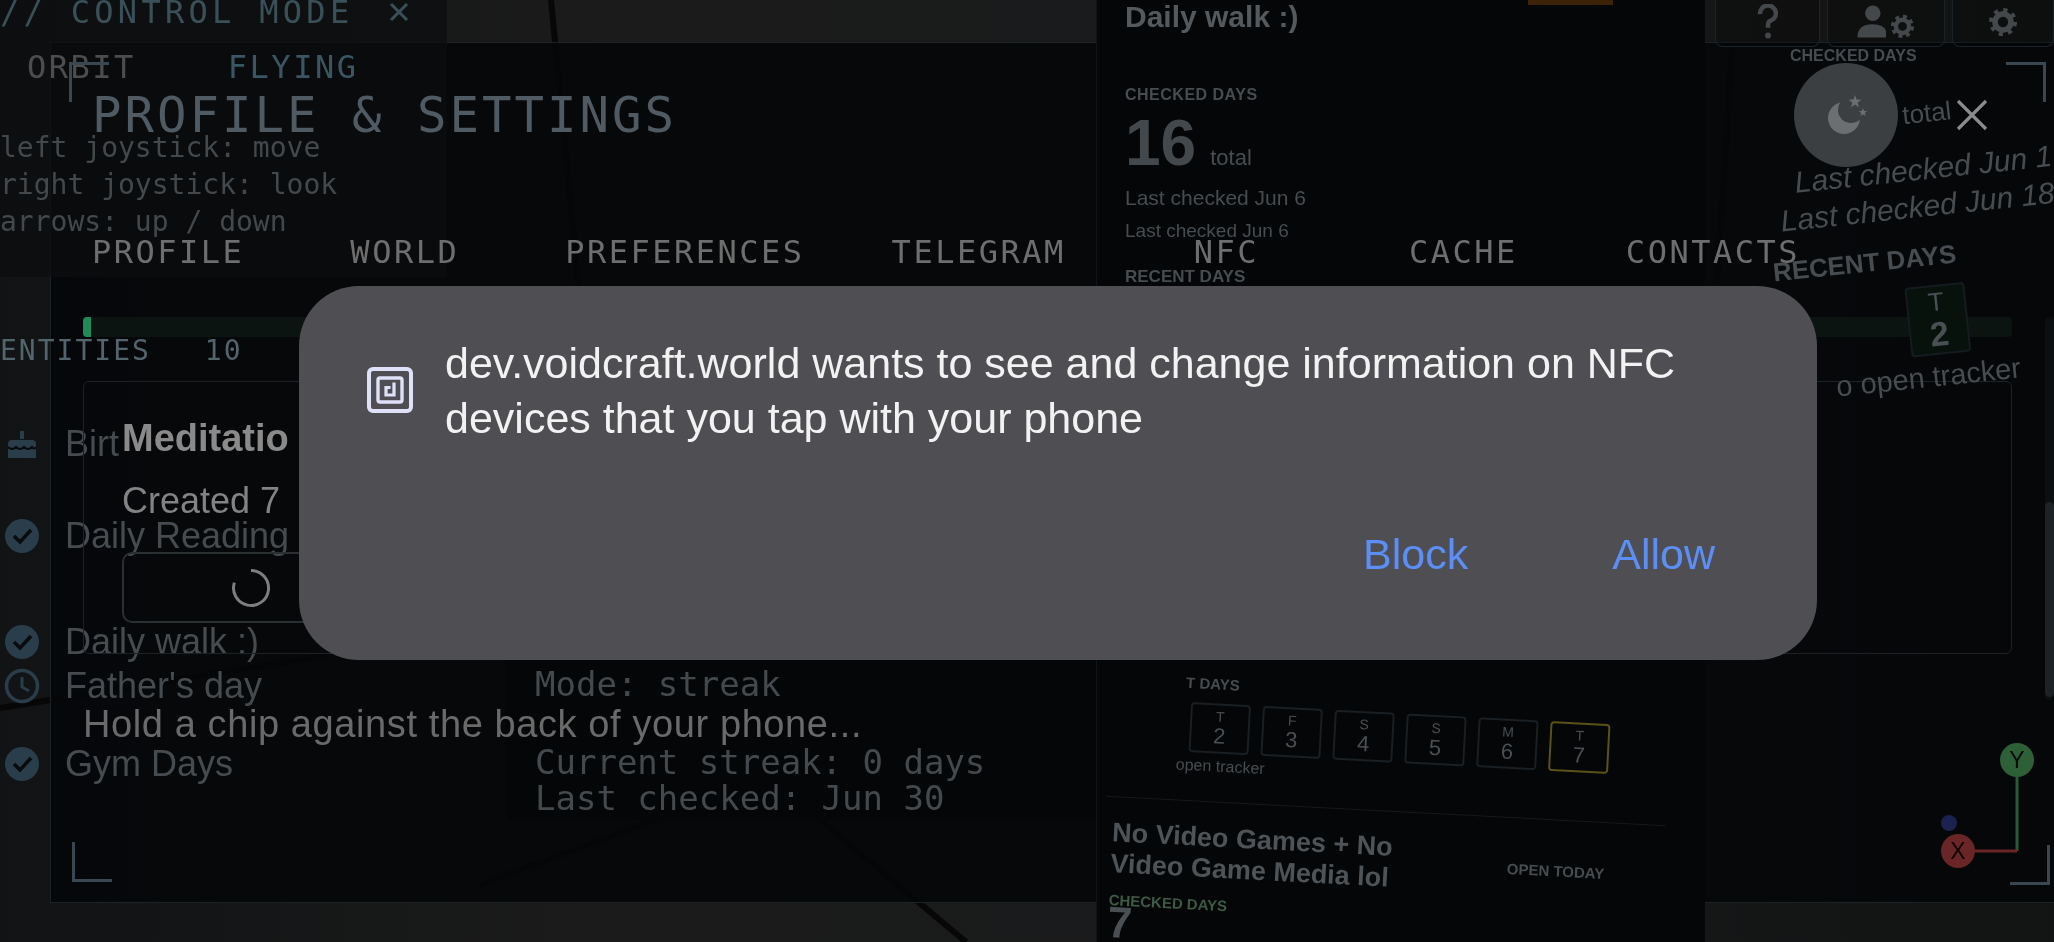  Describe the element at coordinates (1061, 391) in the screenshot. I see `dialog-message: dev.voidcraft.world wants to see and change information on NFC devices that you tap with your phone` at that location.